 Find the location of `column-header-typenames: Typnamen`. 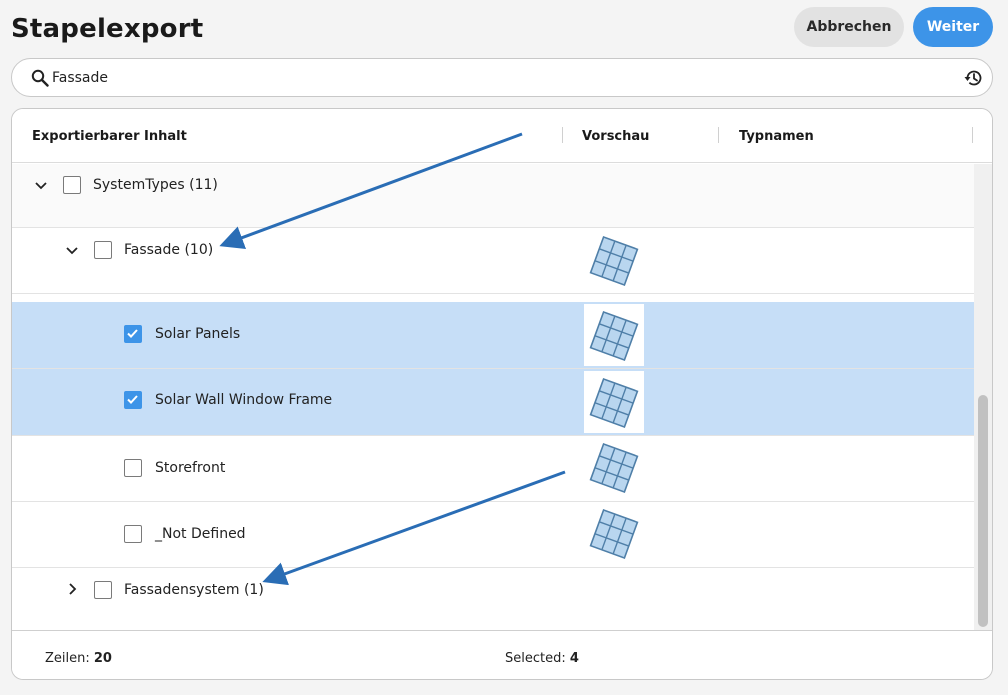

column-header-typenames: Typnamen is located at coordinates (776, 136).